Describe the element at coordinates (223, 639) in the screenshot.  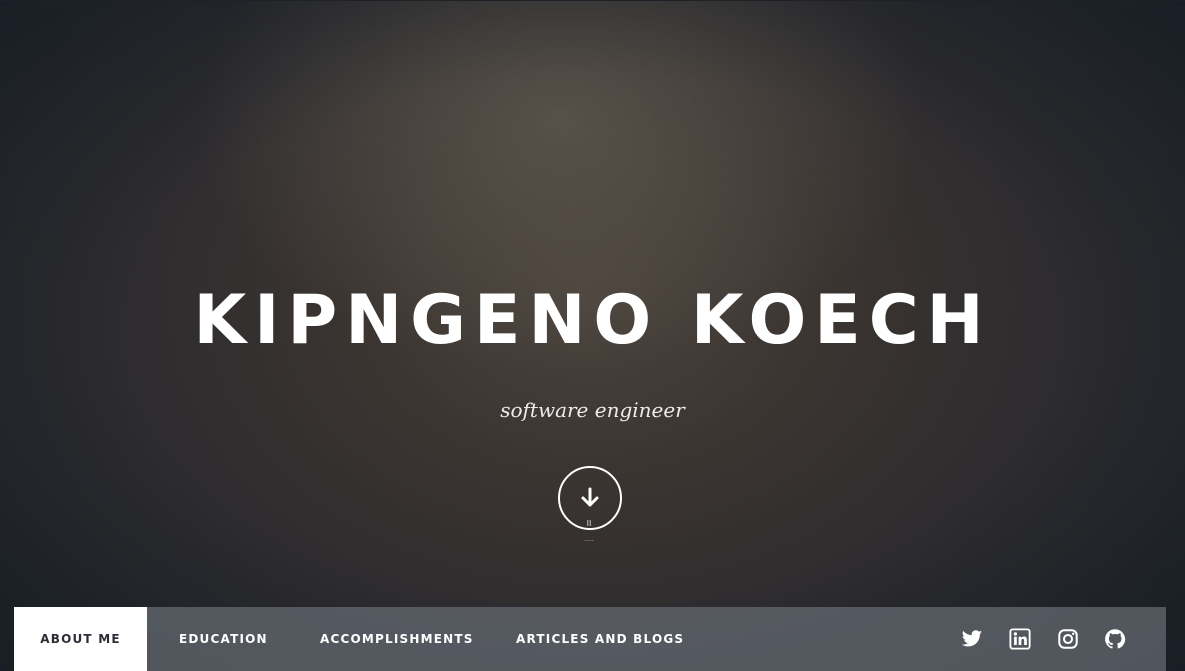
I see `nav-item-education: EDUCATION` at that location.